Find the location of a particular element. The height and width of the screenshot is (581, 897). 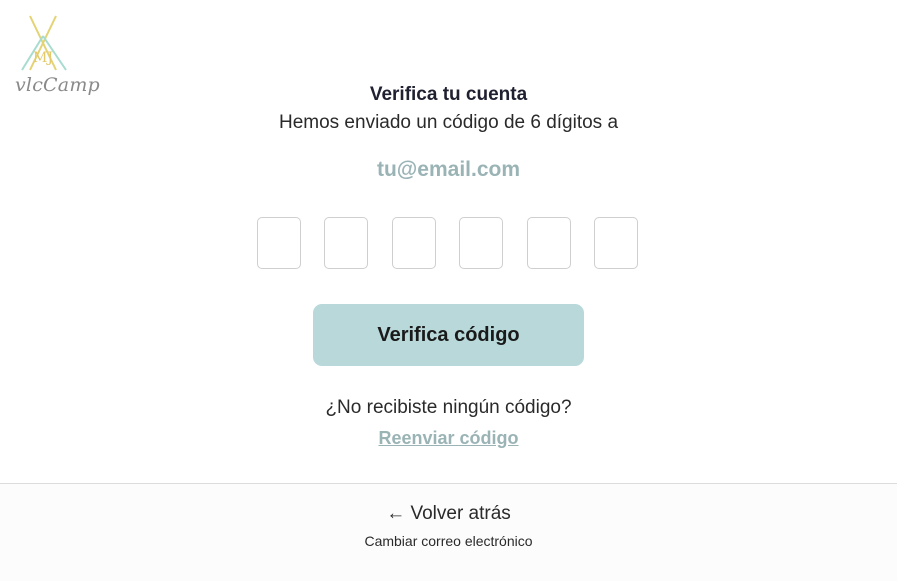

resend-code-link: Reenviar código is located at coordinates (448, 438).